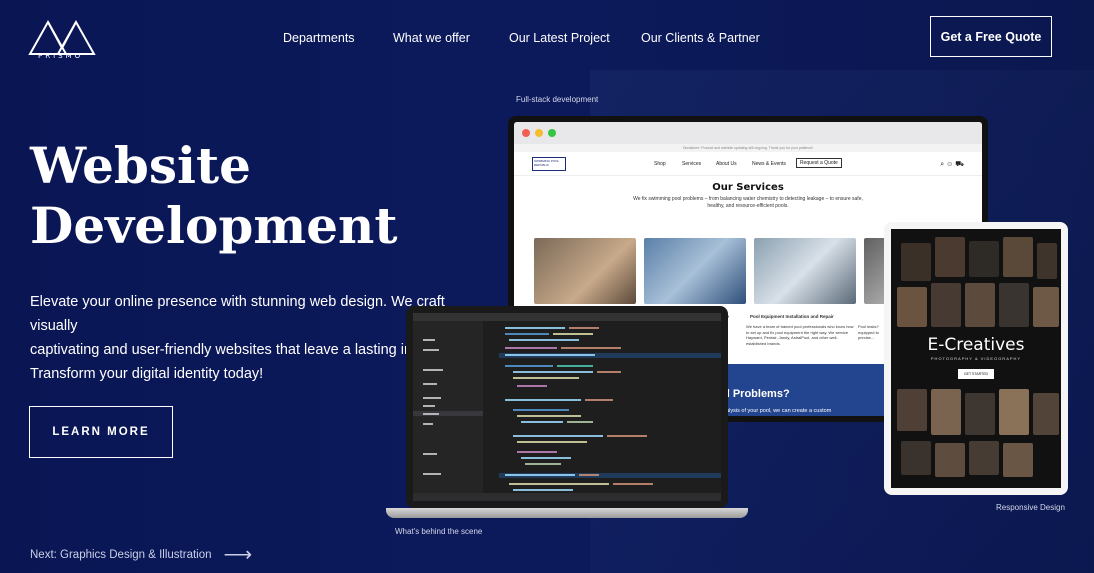  I want to click on nav-departments: Departments, so click(319, 38).